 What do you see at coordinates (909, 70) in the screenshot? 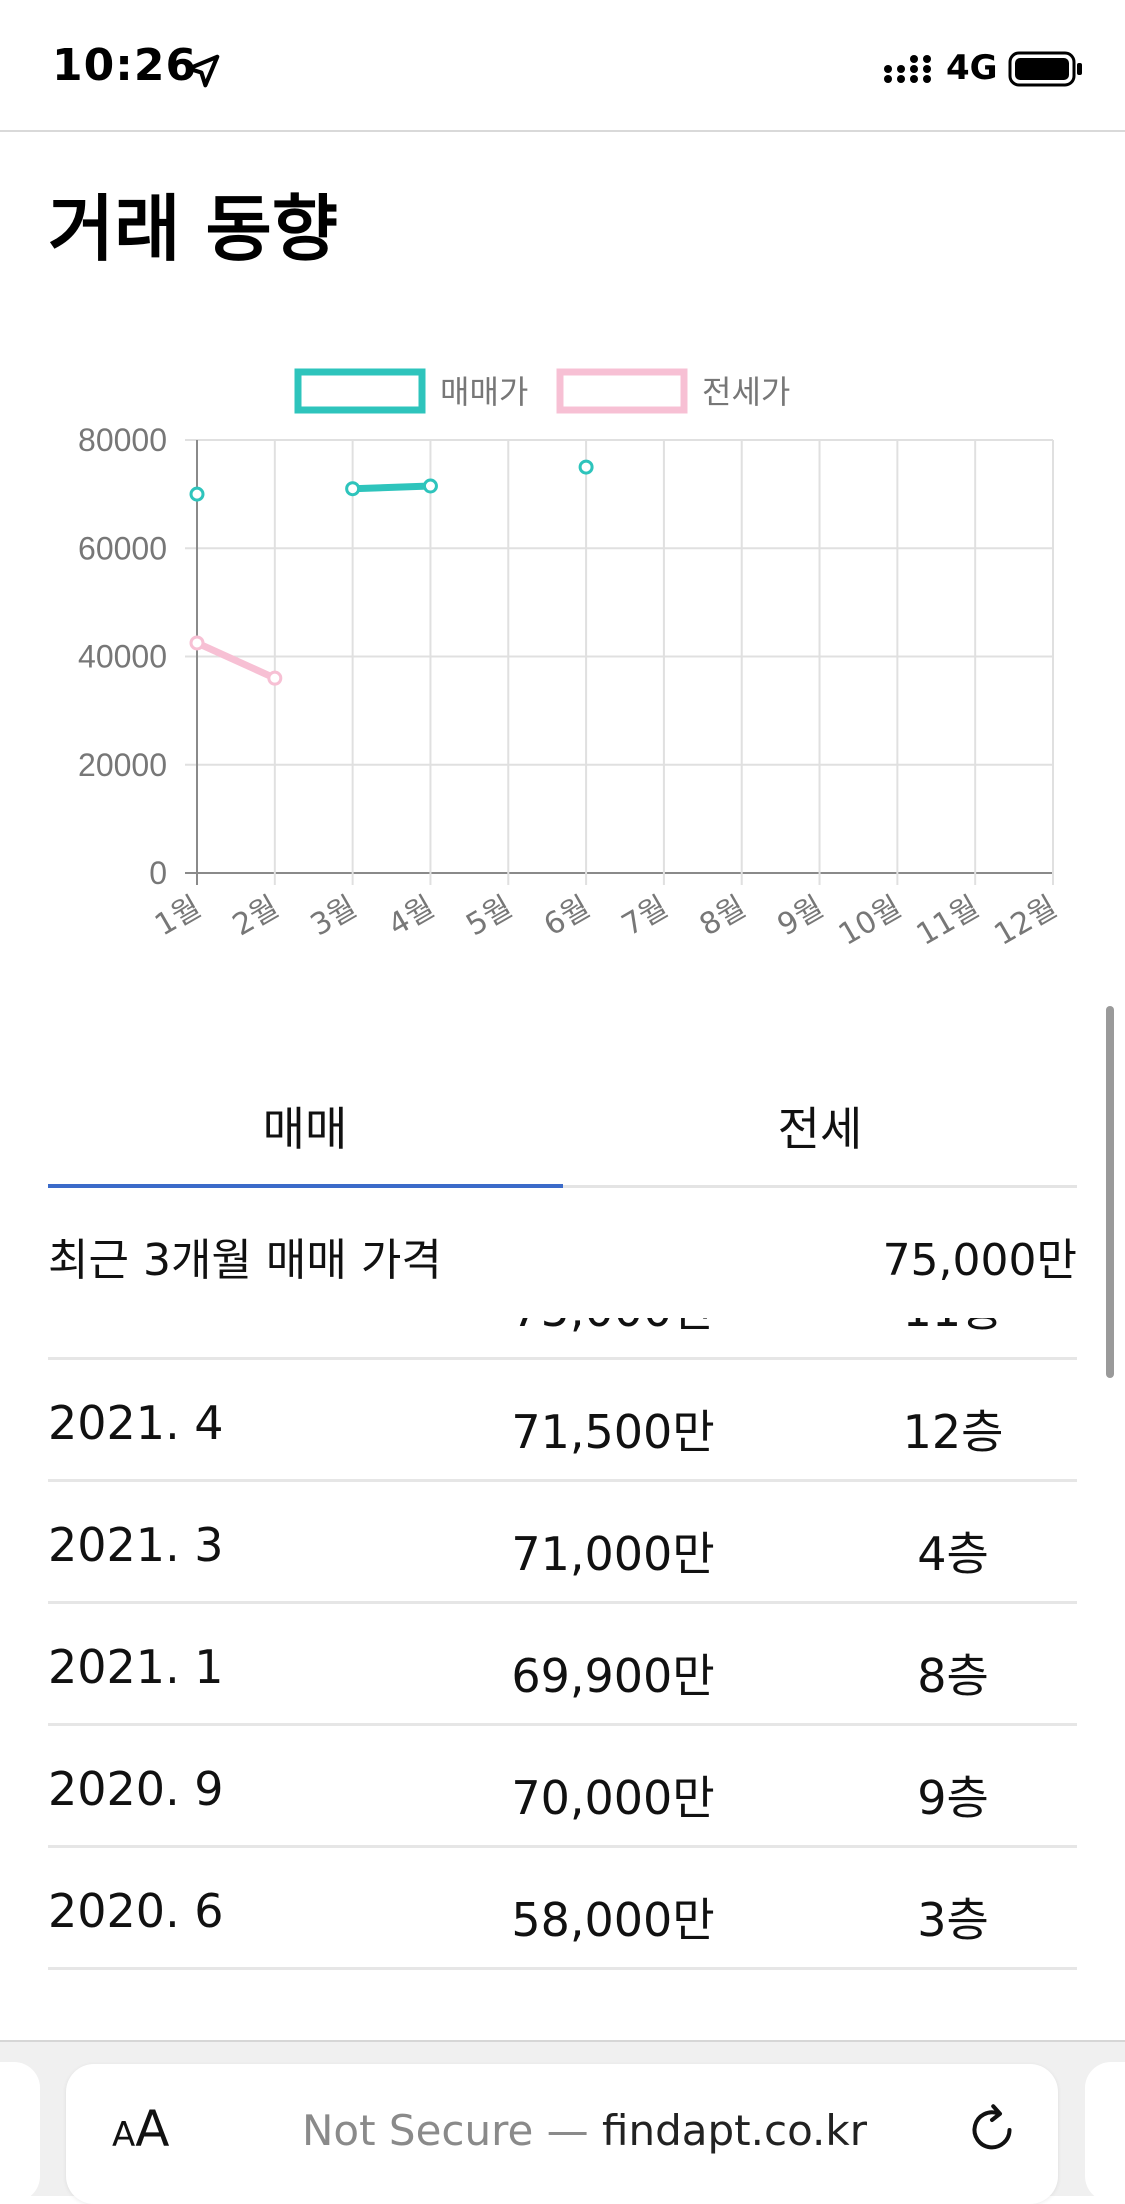
I see `cellular-signal-icon` at bounding box center [909, 70].